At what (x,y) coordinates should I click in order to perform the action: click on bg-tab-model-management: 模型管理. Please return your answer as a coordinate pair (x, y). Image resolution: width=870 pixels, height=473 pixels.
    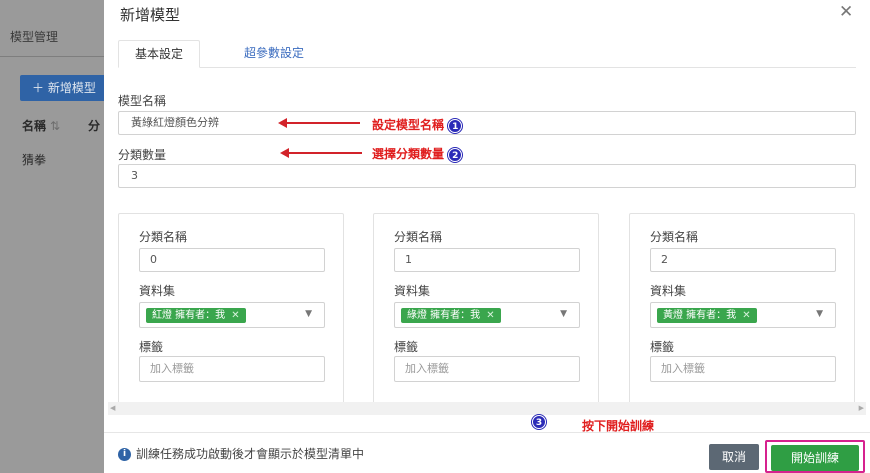
    Looking at the image, I should click on (34, 37).